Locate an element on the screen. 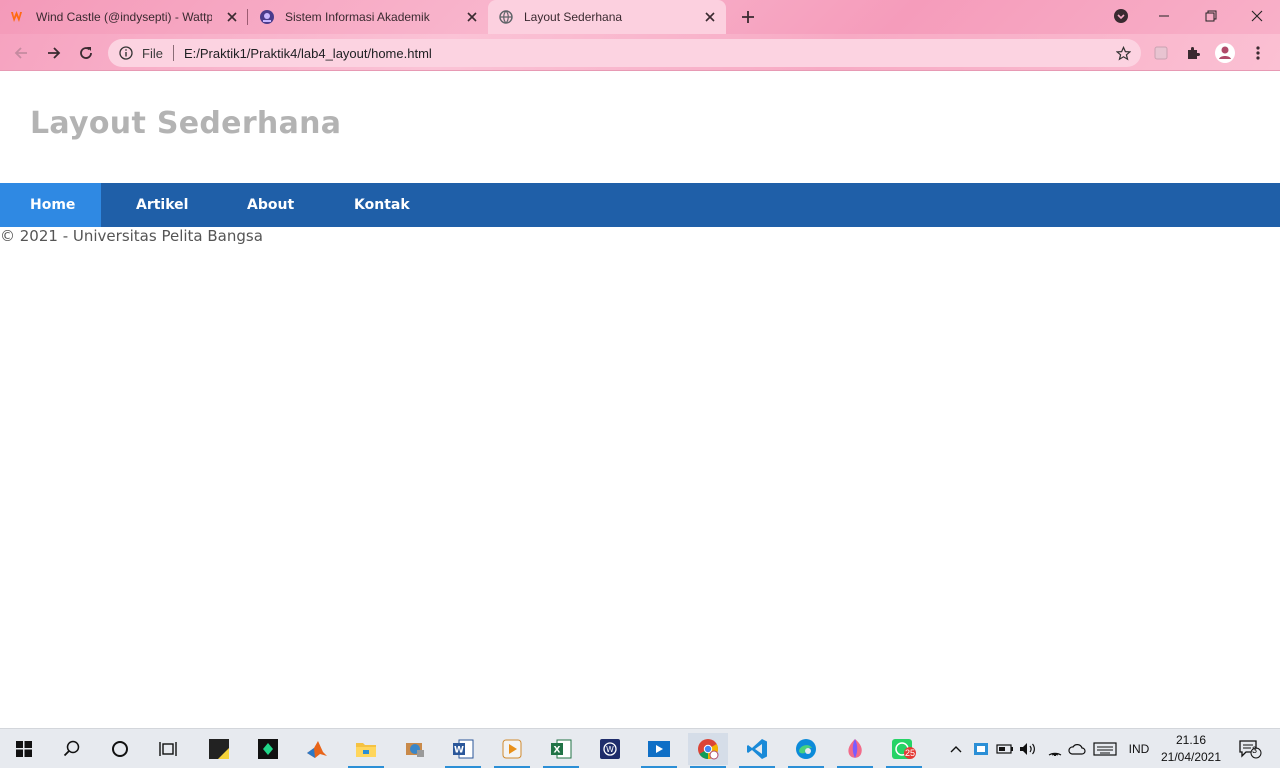  keyboard-icon is located at coordinates (1105, 749).